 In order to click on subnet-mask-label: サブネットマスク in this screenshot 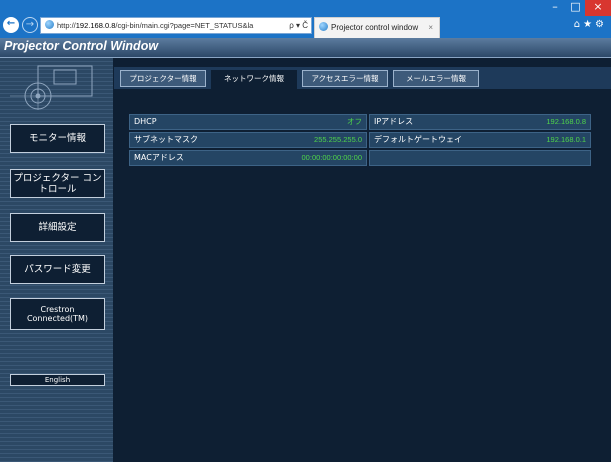, I will do `click(166, 139)`.